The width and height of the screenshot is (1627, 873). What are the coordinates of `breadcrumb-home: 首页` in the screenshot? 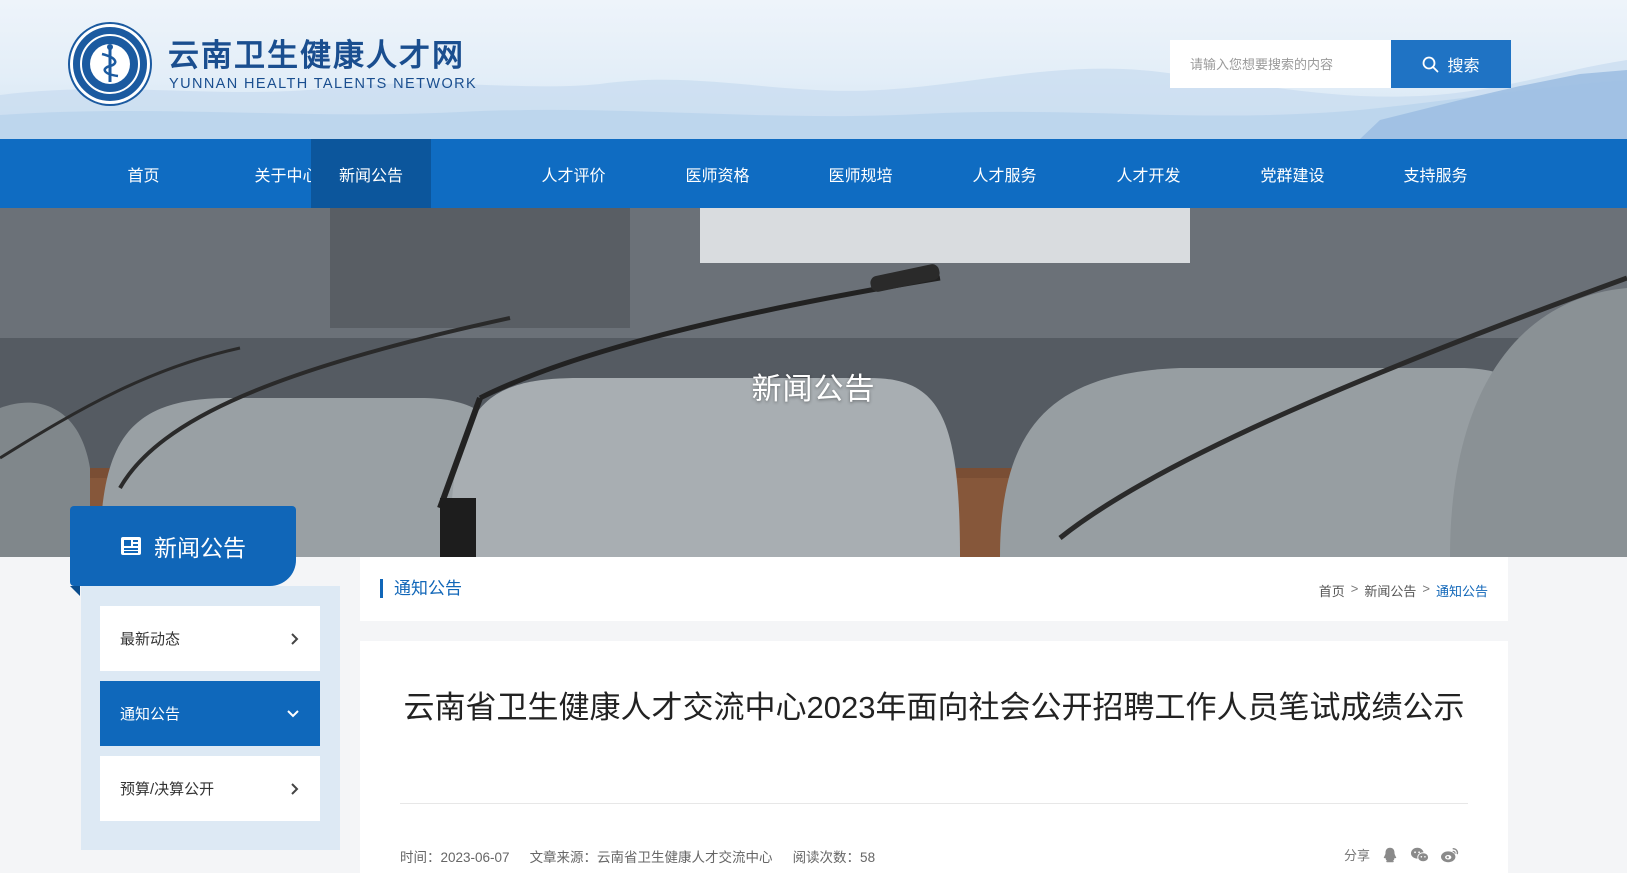 It's located at (1332, 590).